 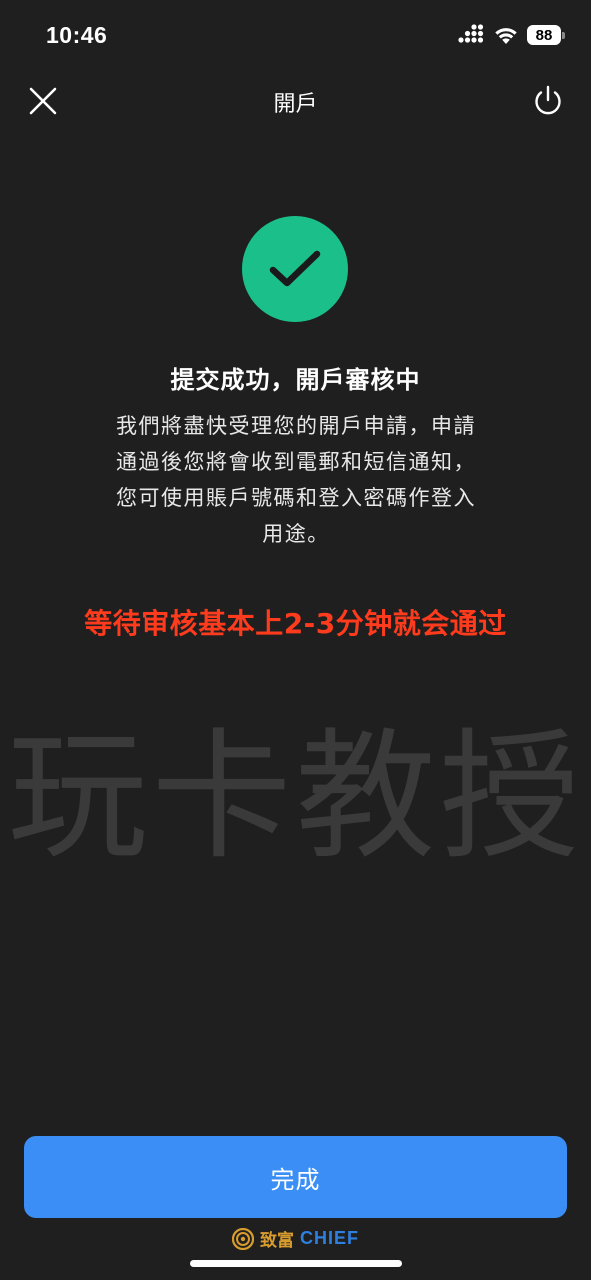 What do you see at coordinates (329, 1238) in the screenshot?
I see `brand-name-en: CHIEF` at bounding box center [329, 1238].